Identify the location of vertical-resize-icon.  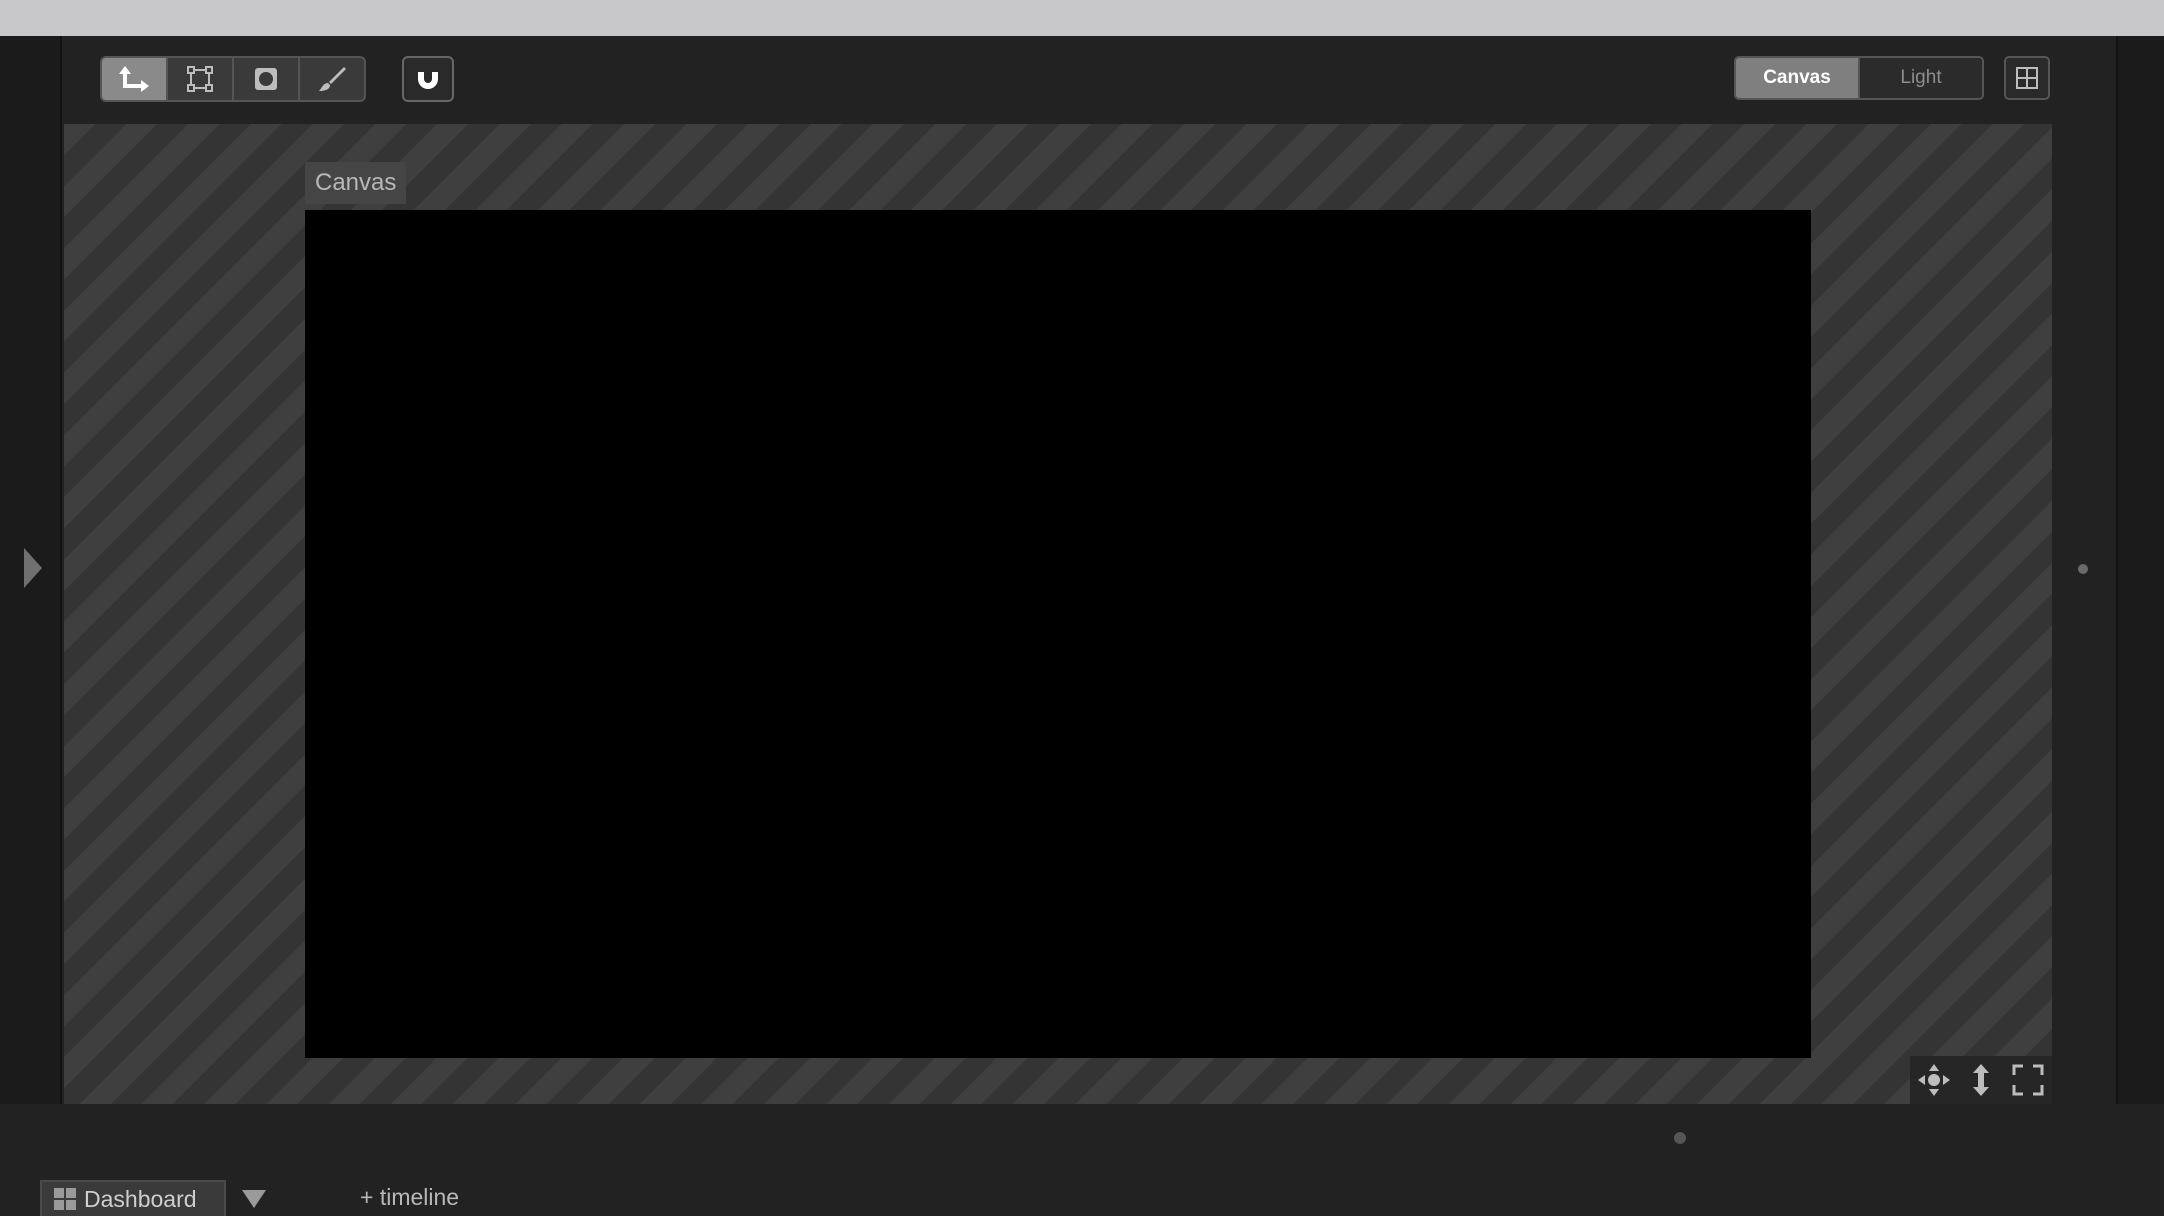
(1980, 1080).